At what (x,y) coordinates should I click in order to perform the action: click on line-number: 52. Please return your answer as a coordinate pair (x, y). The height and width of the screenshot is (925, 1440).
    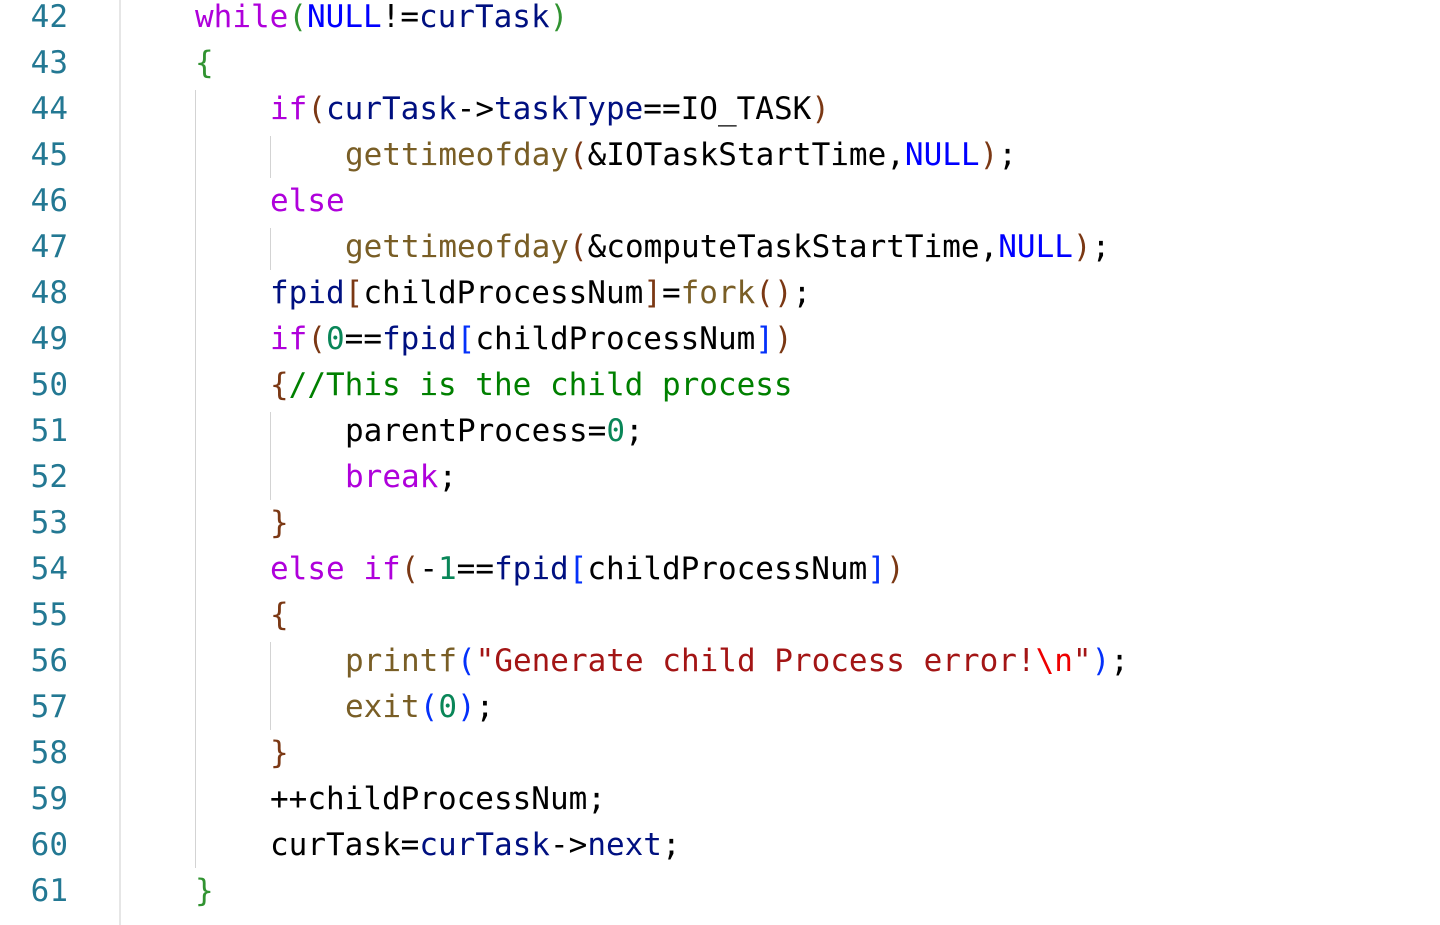
    Looking at the image, I should click on (49, 477).